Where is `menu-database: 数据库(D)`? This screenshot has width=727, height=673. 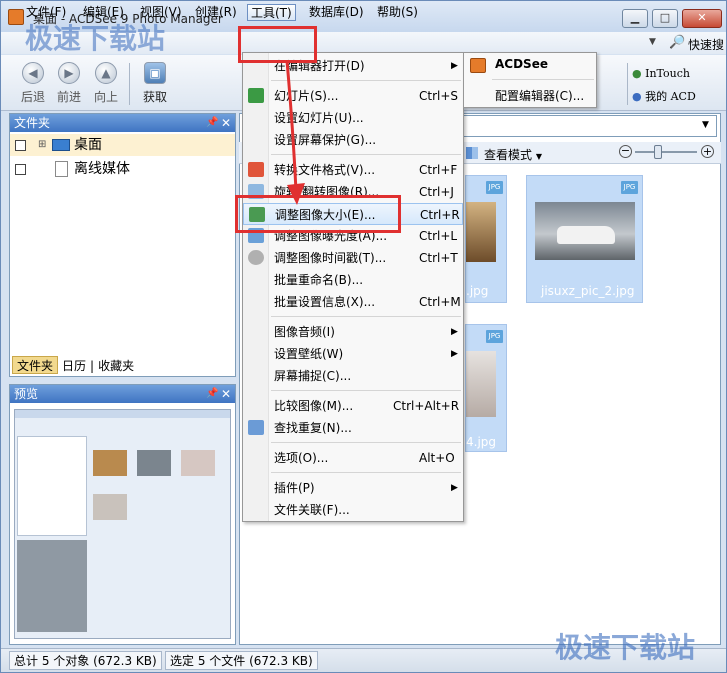 menu-database: 数据库(D) is located at coordinates (336, 12).